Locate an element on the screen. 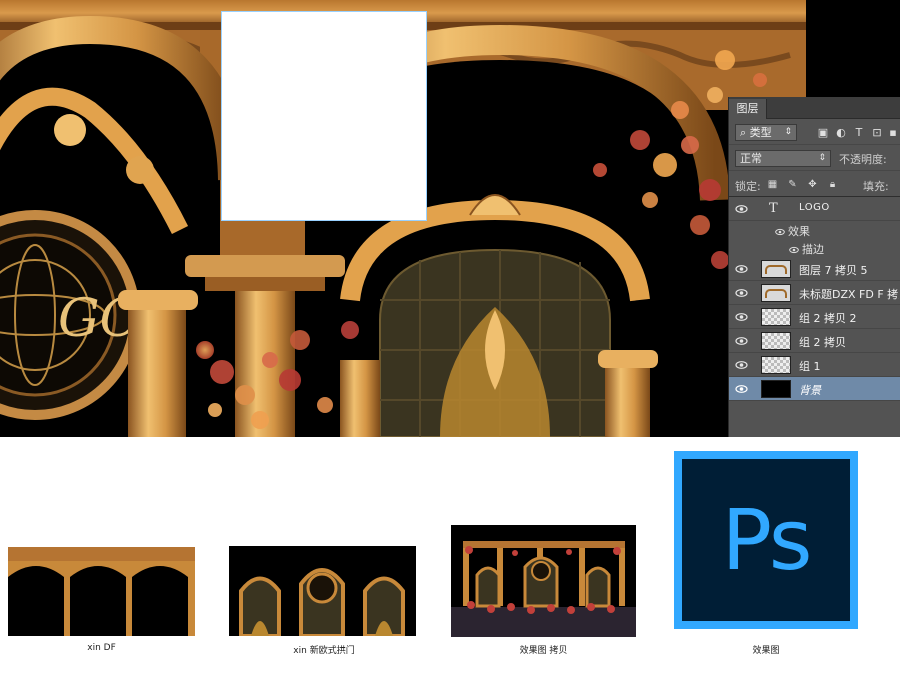 This screenshot has height=683, width=900. layer-row: 图层 7 拷贝 5 is located at coordinates (814, 269).